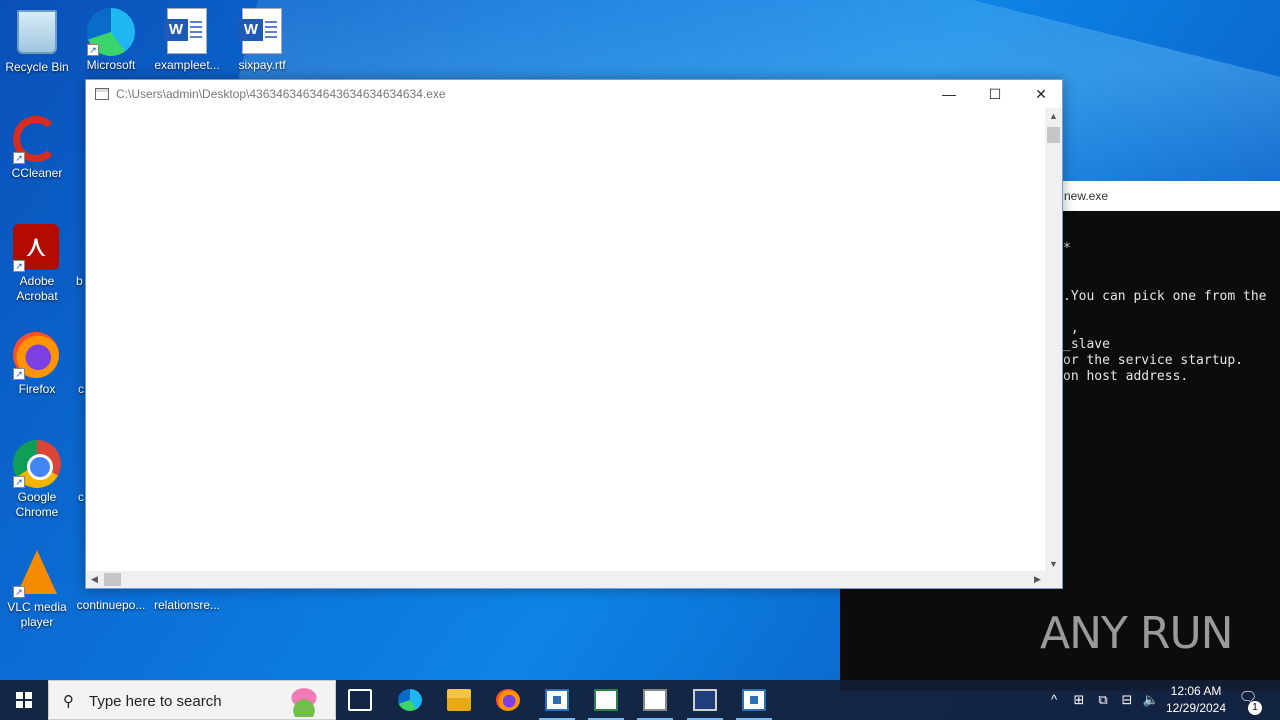 This screenshot has height=720, width=1280. I want to click on scroll-left-arrow-icon: ◀, so click(94, 579).